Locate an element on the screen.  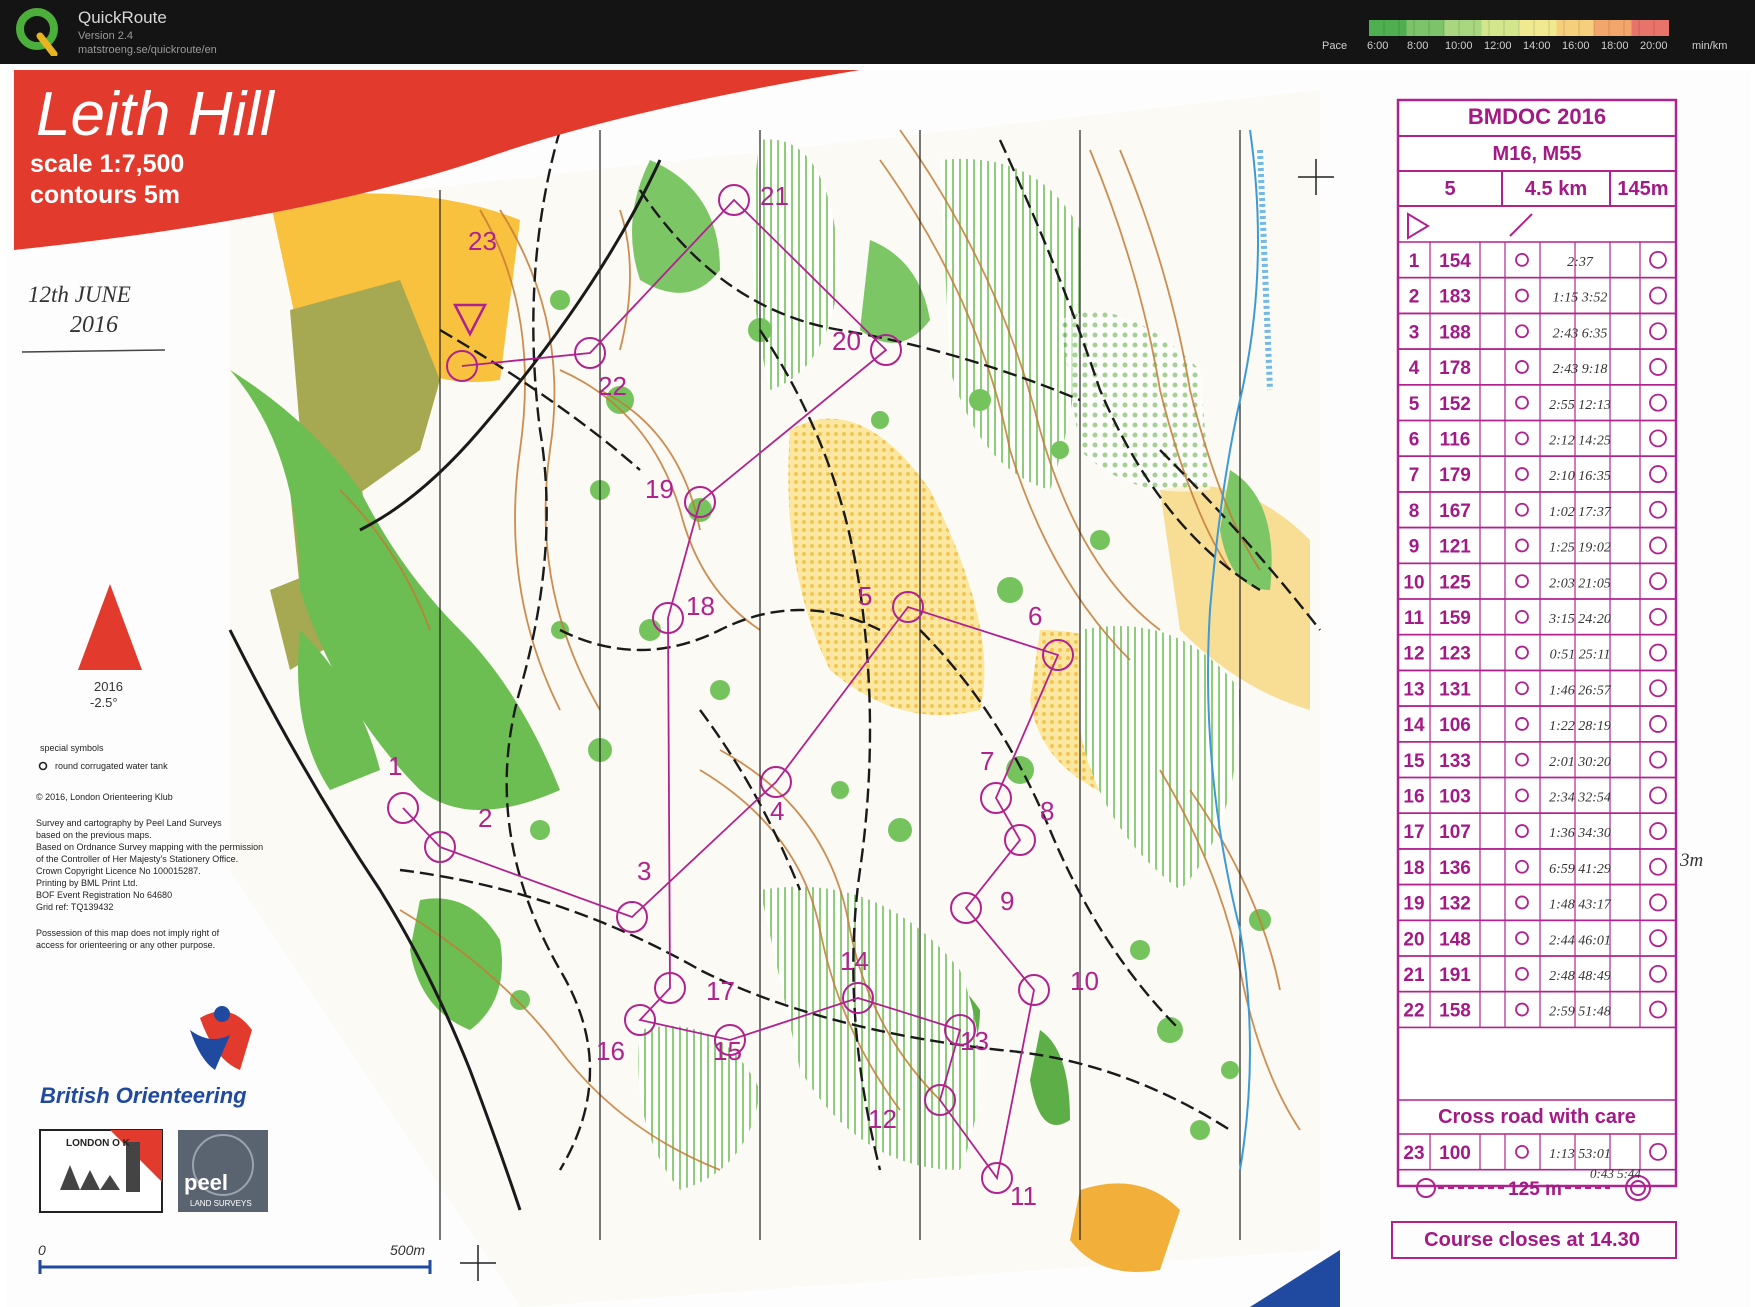
control-split: 1:02 17:37 is located at coordinates (1580, 512).